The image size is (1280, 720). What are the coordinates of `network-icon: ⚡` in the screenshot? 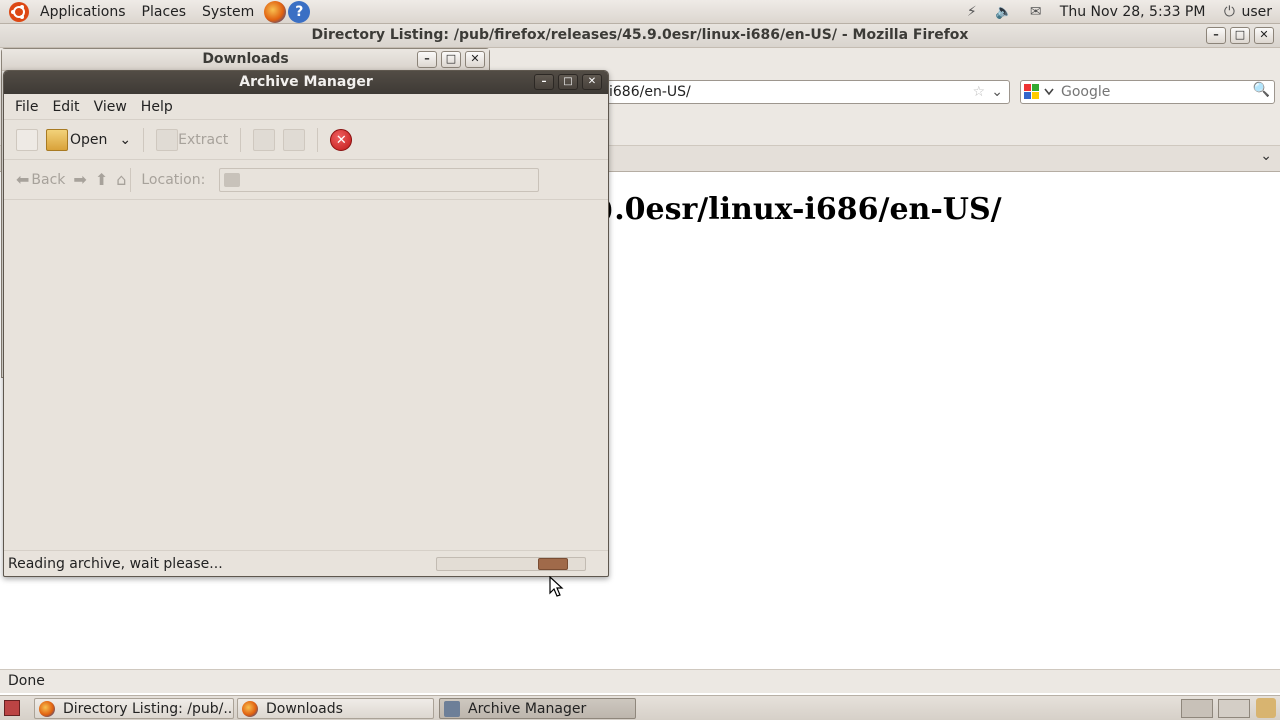 It's located at (972, 12).